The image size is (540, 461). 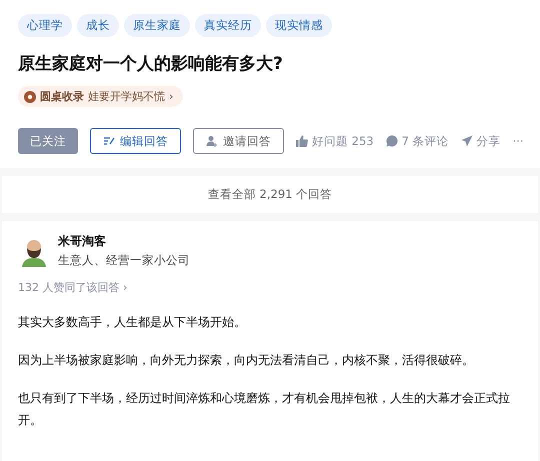 What do you see at coordinates (157, 25) in the screenshot?
I see `topic-tag: 原生家庭` at bounding box center [157, 25].